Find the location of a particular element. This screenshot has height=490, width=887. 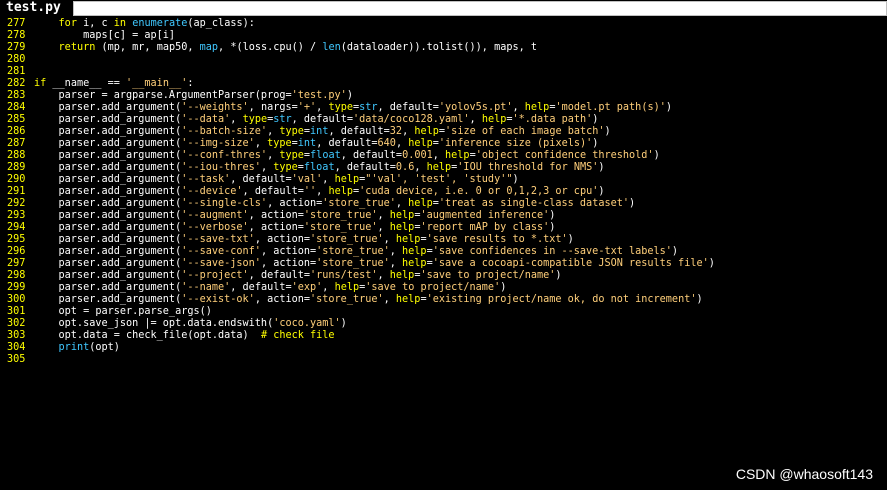

code-token: print is located at coordinates (74, 347).